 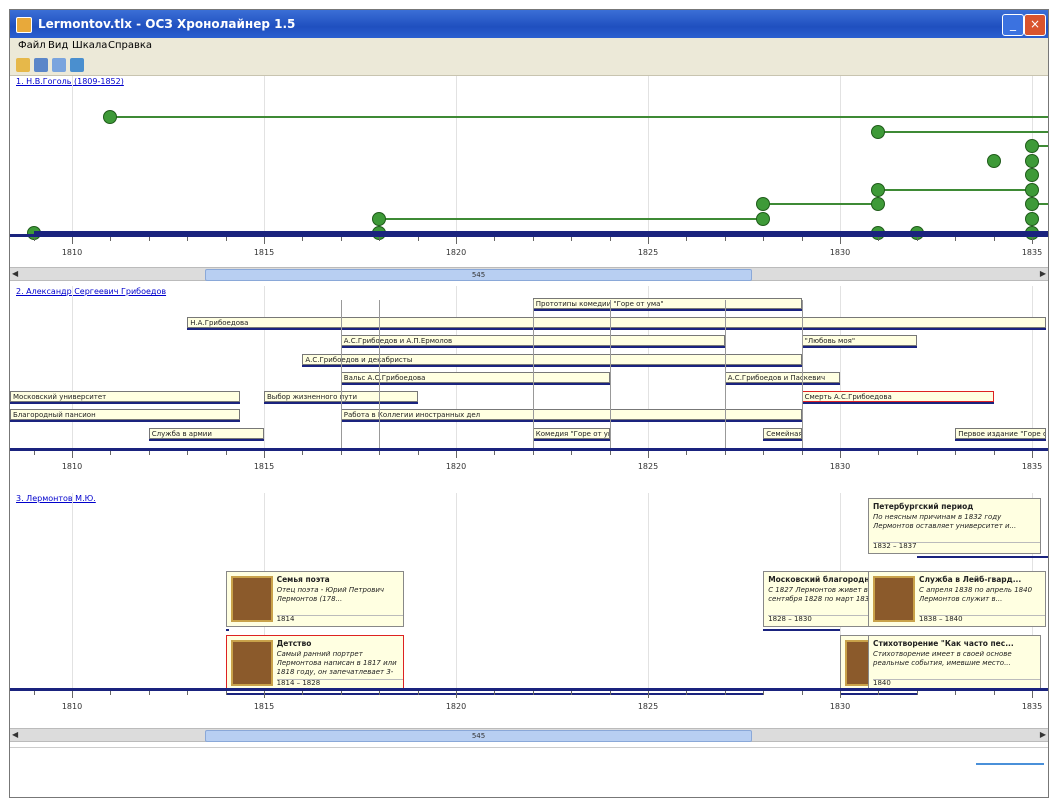 I want to click on timeline-event: Семейная жизнь, so click(x=782, y=433).